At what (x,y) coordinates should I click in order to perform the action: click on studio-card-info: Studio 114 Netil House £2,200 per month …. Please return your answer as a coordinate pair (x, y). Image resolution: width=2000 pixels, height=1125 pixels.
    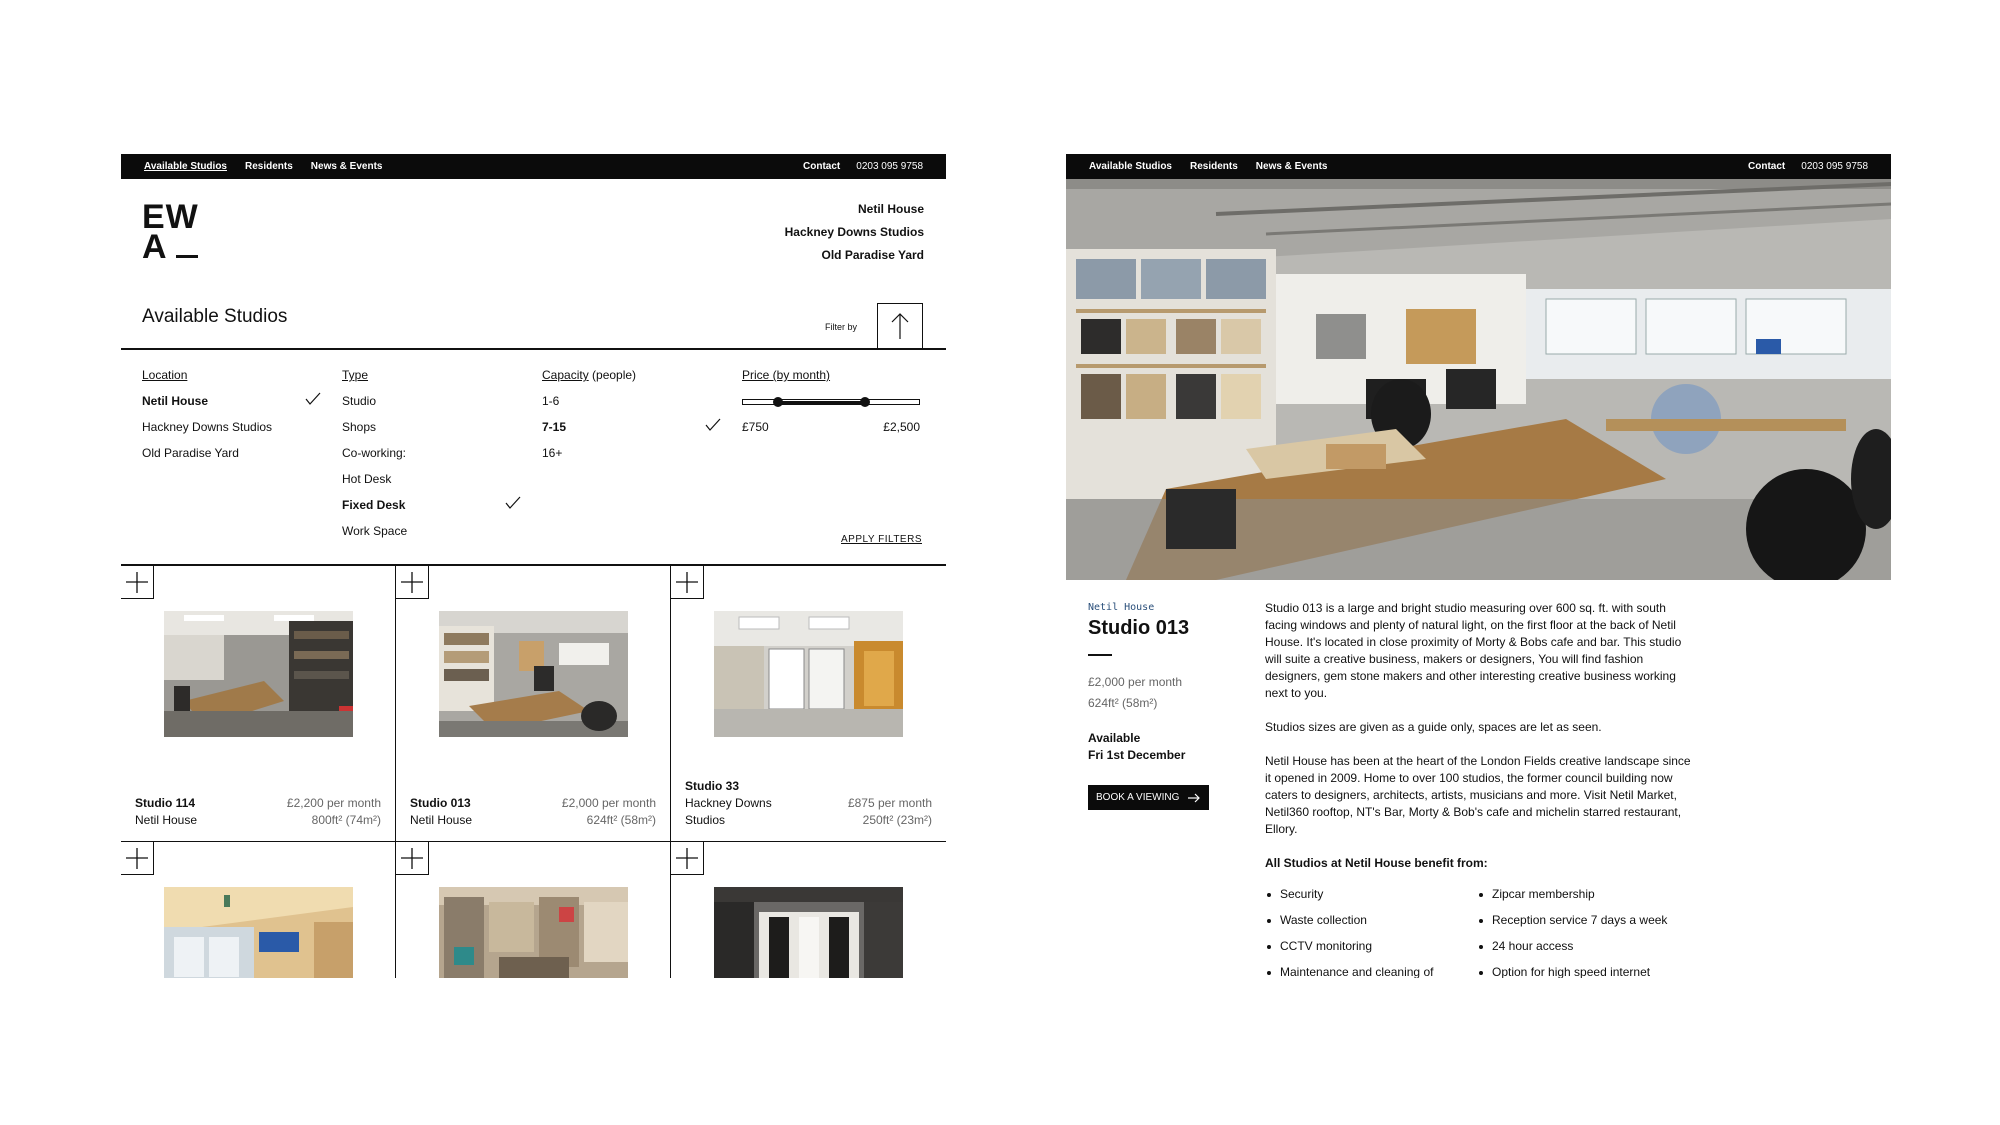
    Looking at the image, I should click on (258, 812).